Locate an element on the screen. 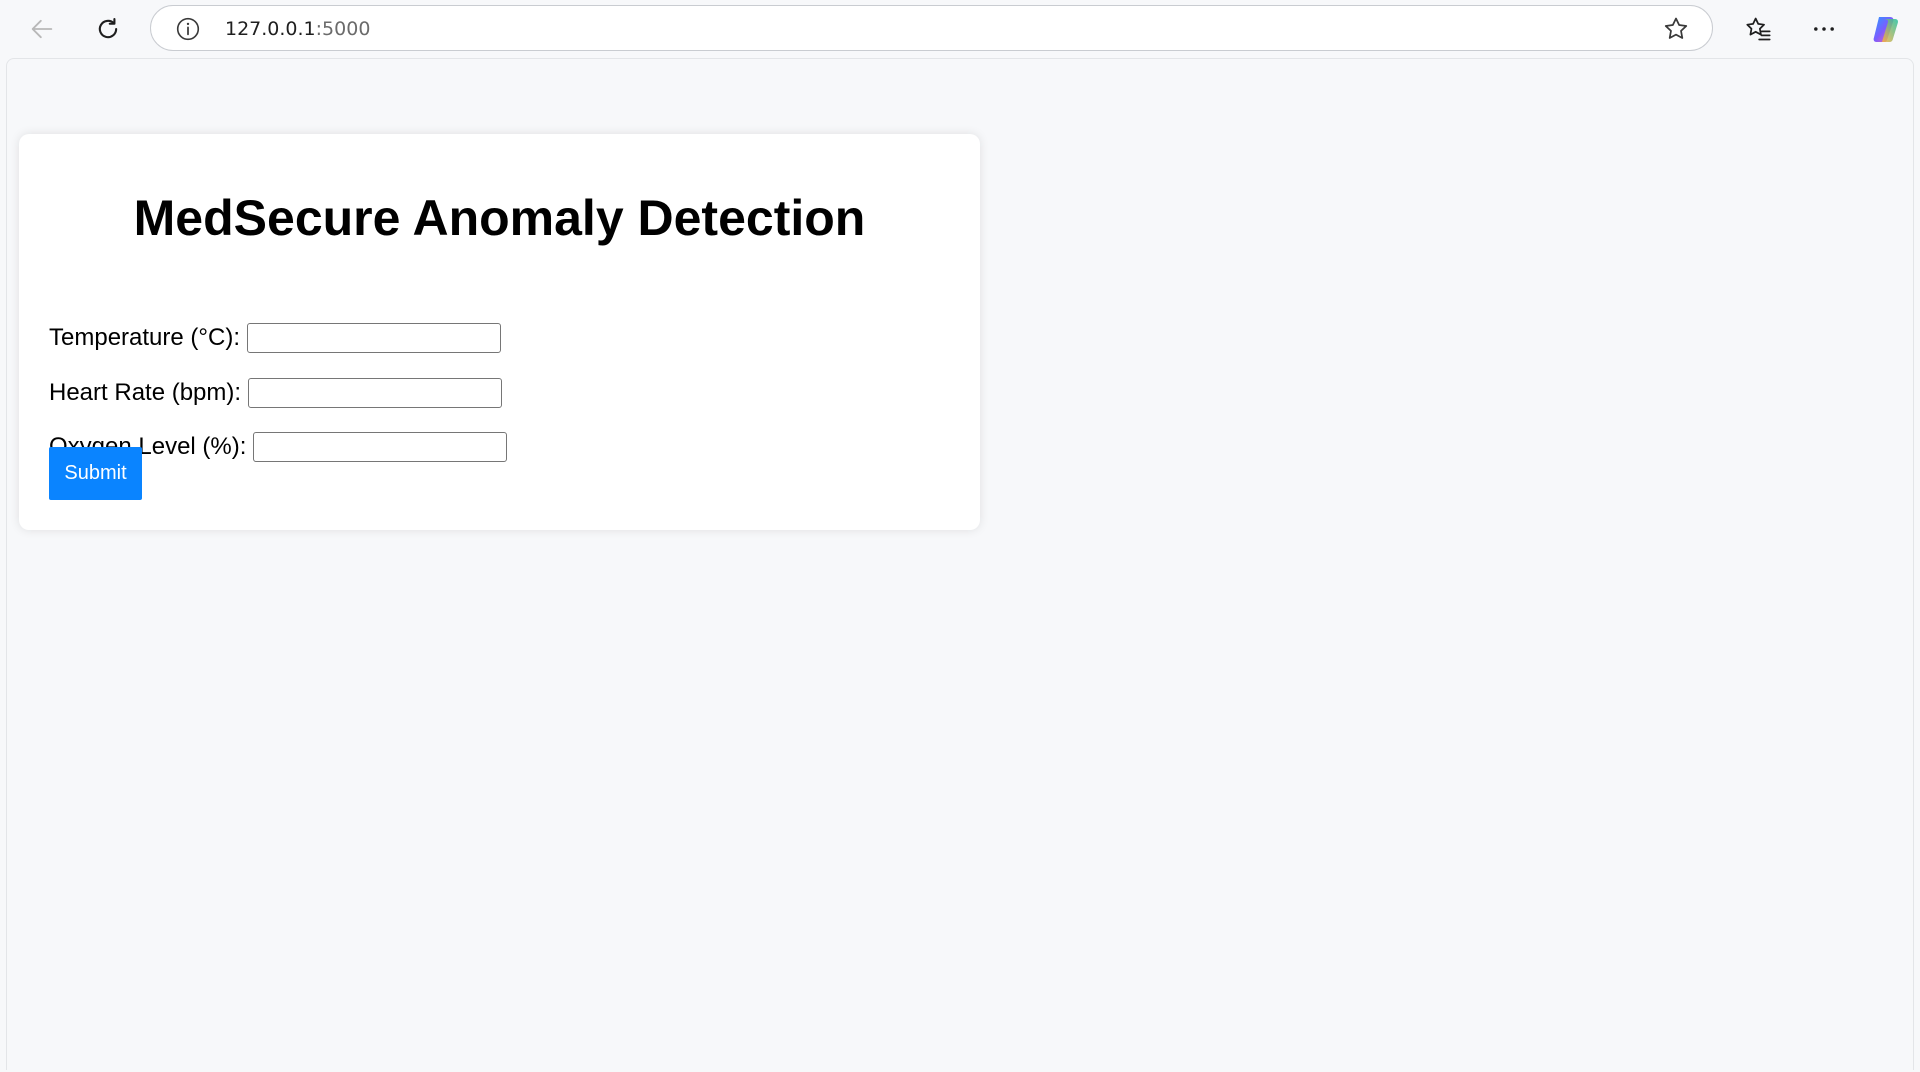 The width and height of the screenshot is (1920, 1072). back-button is located at coordinates (42, 29).